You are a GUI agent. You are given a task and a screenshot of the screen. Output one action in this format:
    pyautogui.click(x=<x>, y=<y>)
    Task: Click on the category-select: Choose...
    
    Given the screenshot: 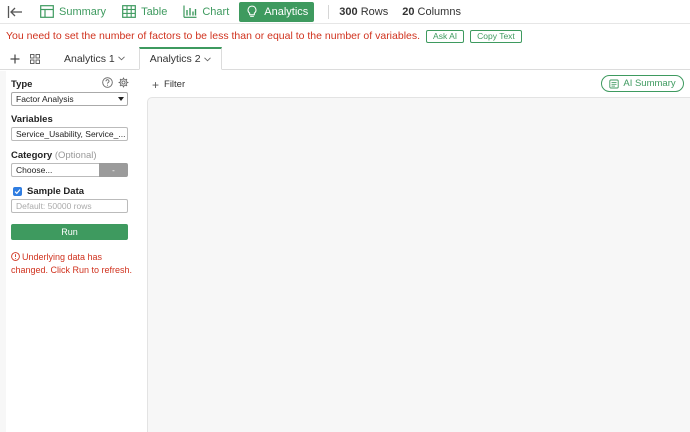 What is the action you would take?
    pyautogui.click(x=55, y=170)
    